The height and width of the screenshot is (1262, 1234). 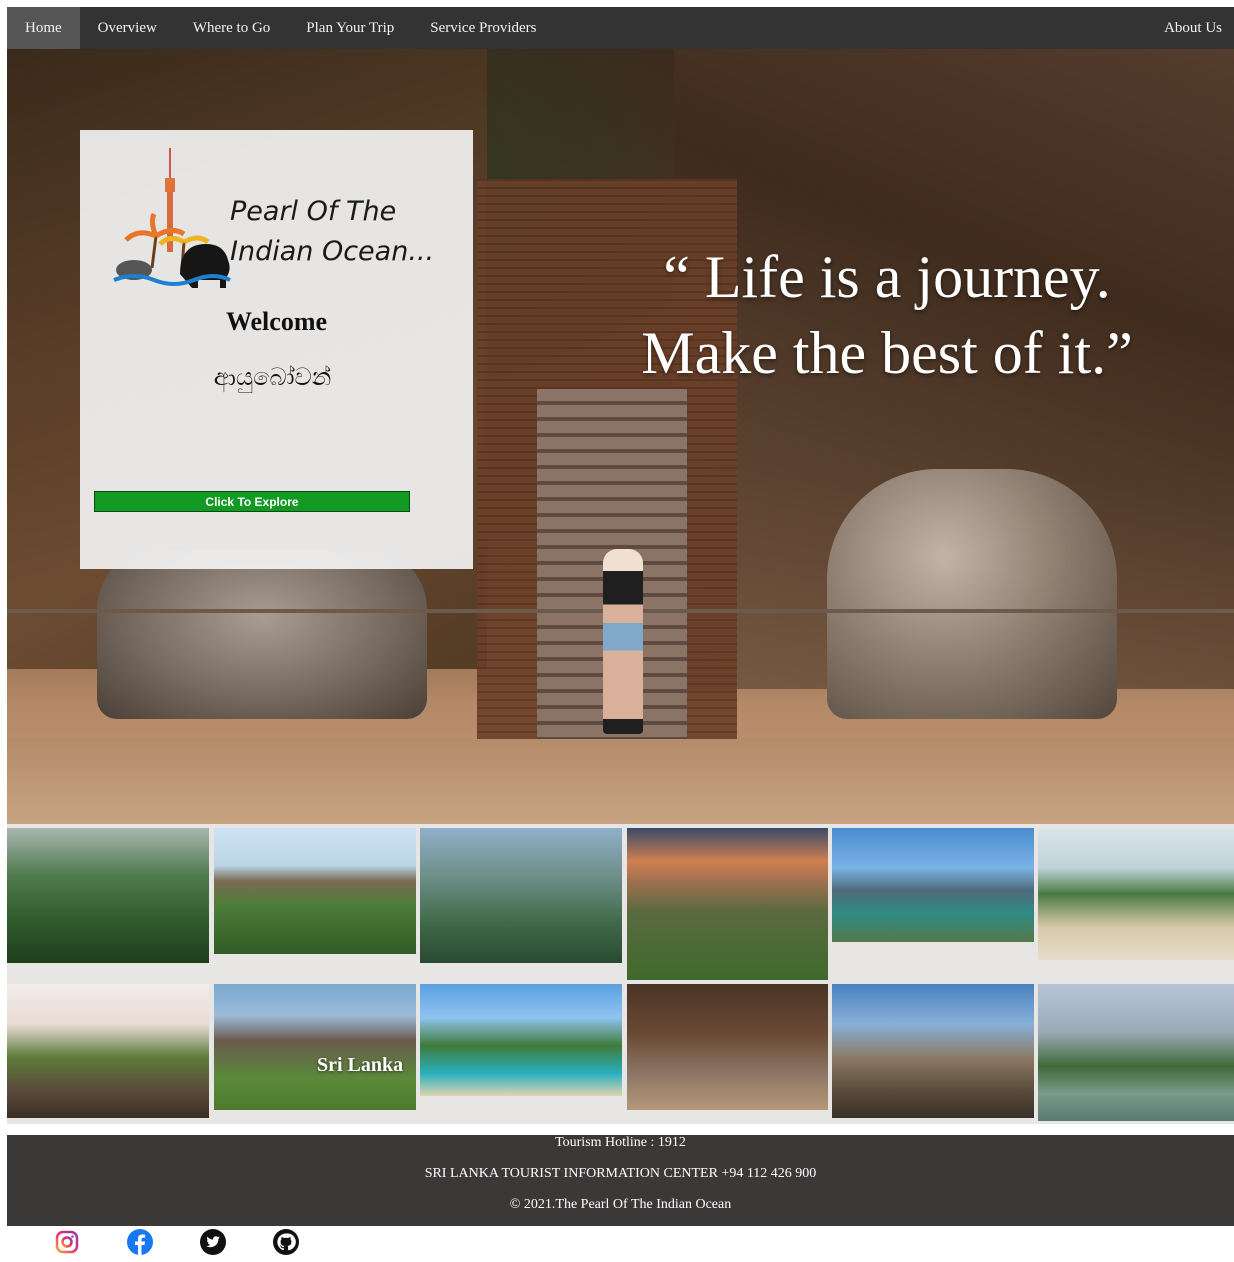 I want to click on site-logo-icon, so click(x=172, y=218).